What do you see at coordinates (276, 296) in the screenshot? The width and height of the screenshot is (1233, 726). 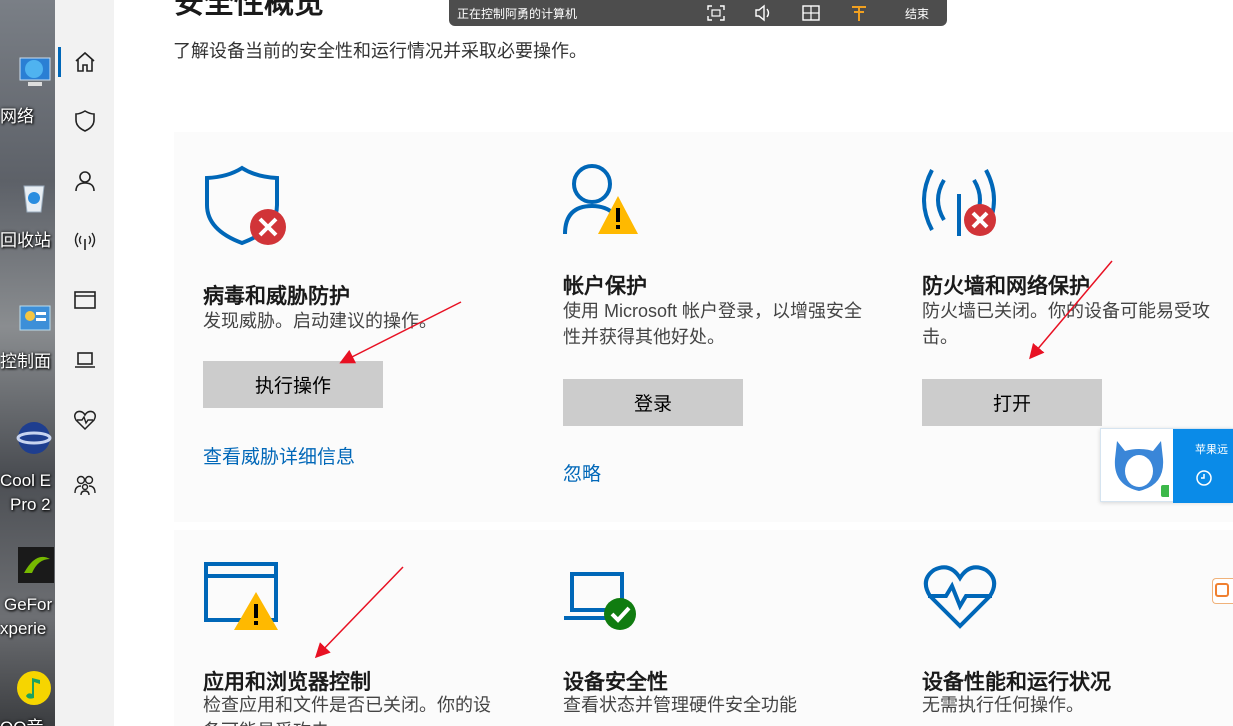 I see `tile-virus-title: 病毒和威胁防护` at bounding box center [276, 296].